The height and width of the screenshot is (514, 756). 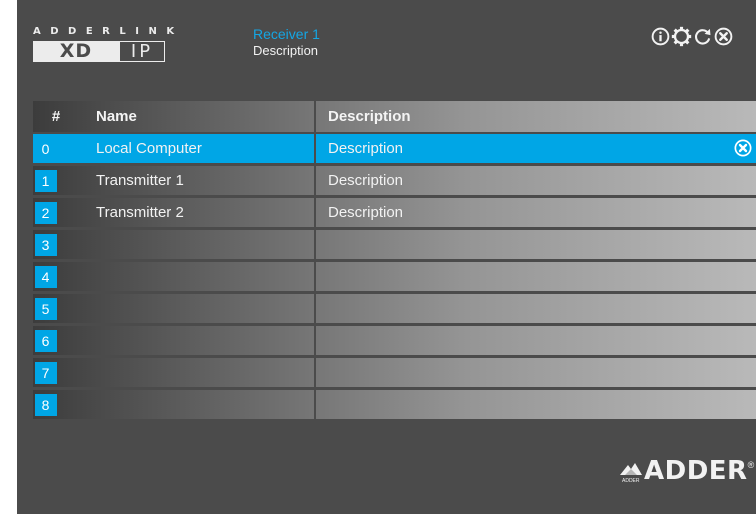 What do you see at coordinates (45, 148) in the screenshot?
I see `channel-number-badge: 0` at bounding box center [45, 148].